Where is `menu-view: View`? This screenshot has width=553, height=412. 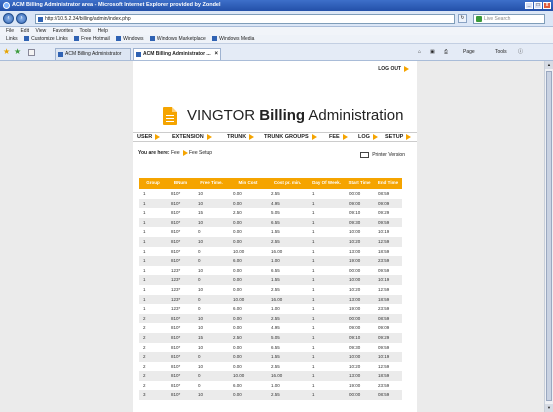
menu-view: View is located at coordinates (40, 31).